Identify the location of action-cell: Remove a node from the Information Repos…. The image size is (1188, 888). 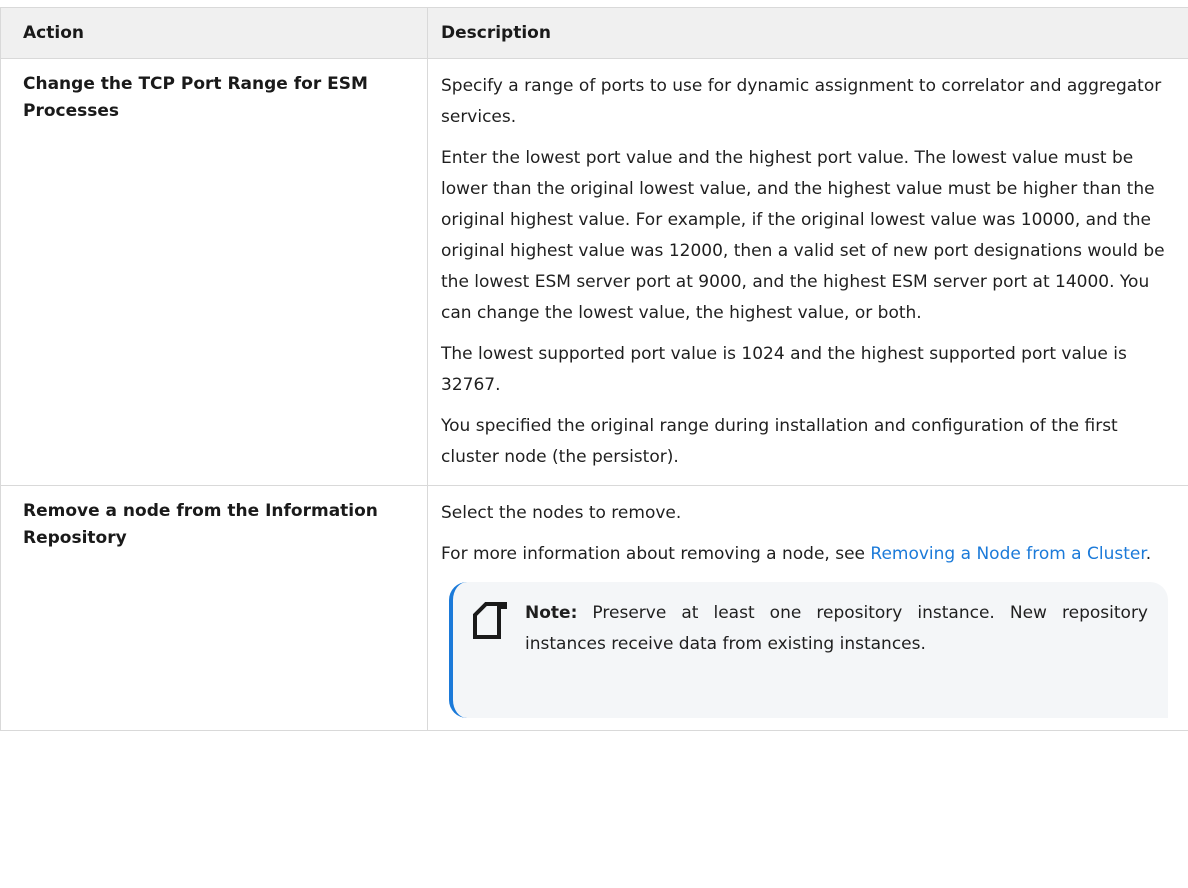
(214, 608).